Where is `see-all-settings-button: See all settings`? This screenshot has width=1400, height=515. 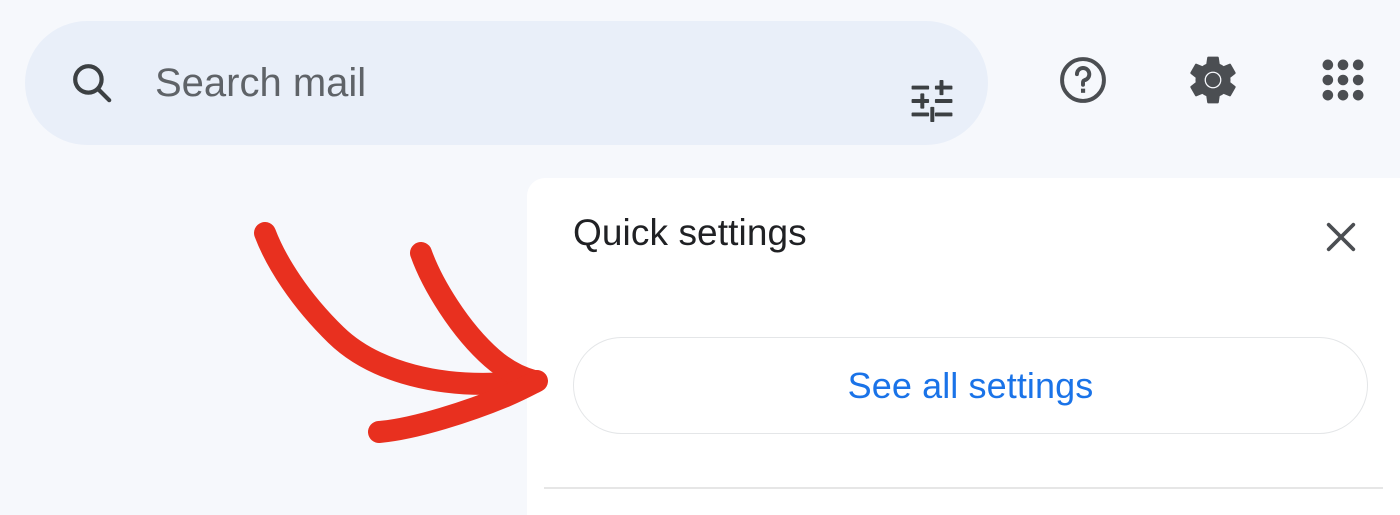
see-all-settings-button: See all settings is located at coordinates (970, 385).